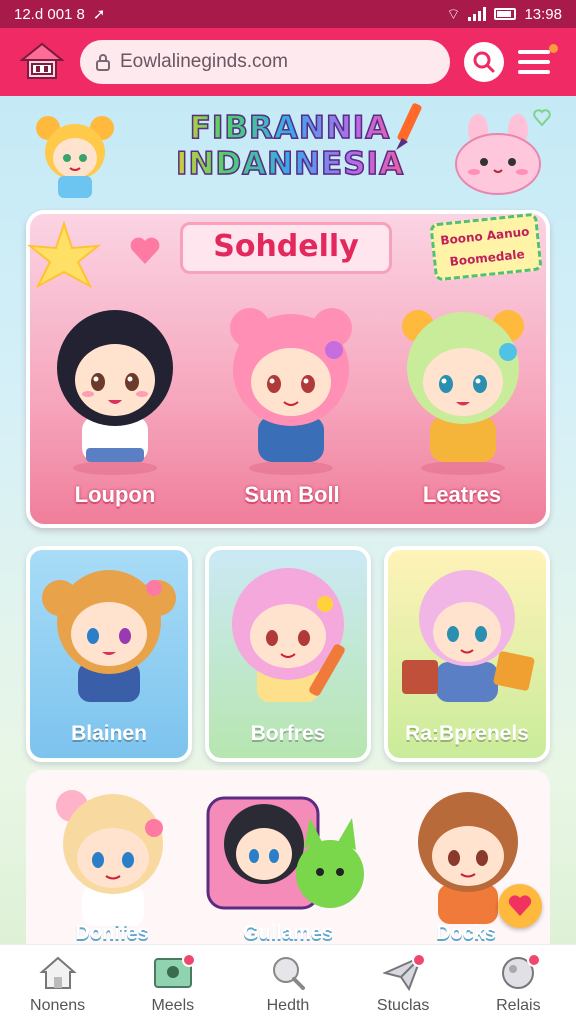 The width and height of the screenshot is (576, 1024). I want to click on house-logo-icon, so click(42, 60).